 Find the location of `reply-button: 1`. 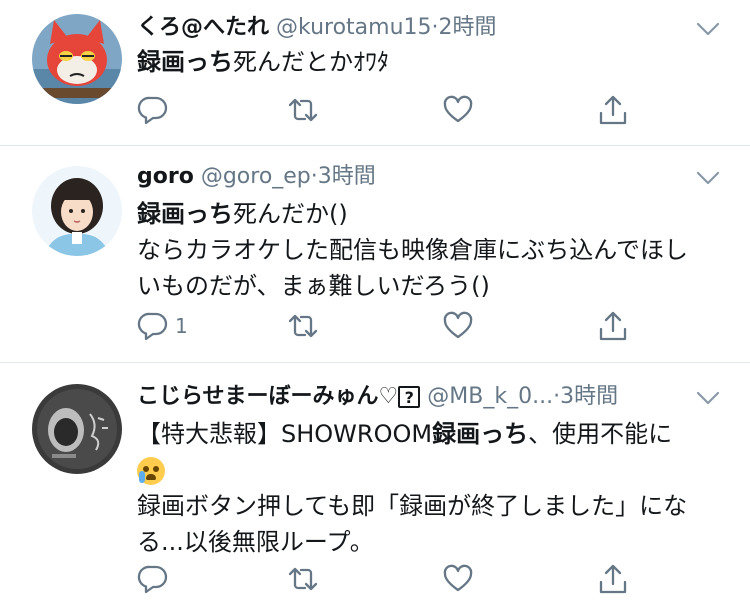

reply-button: 1 is located at coordinates (162, 326).